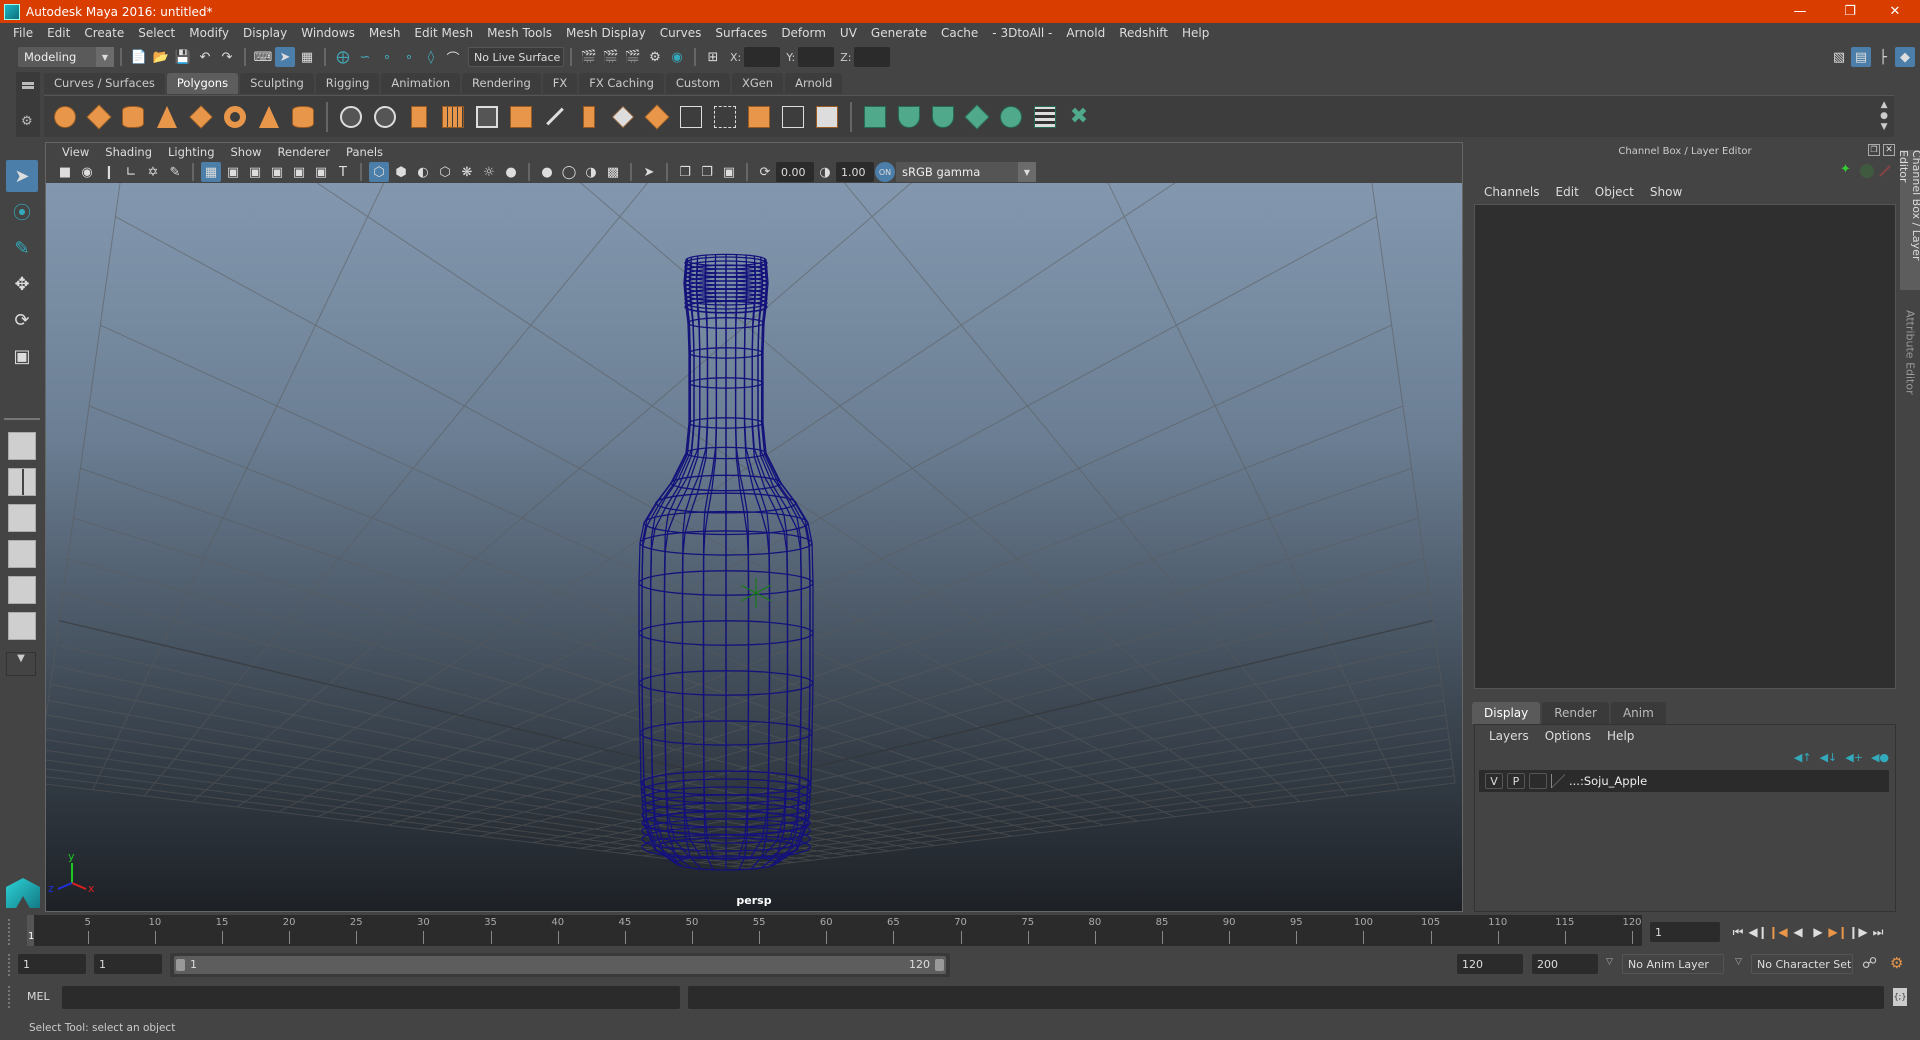 This screenshot has width=1920, height=1040. I want to click on anim-layer-dropdown: No Anim Layer, so click(1673, 964).